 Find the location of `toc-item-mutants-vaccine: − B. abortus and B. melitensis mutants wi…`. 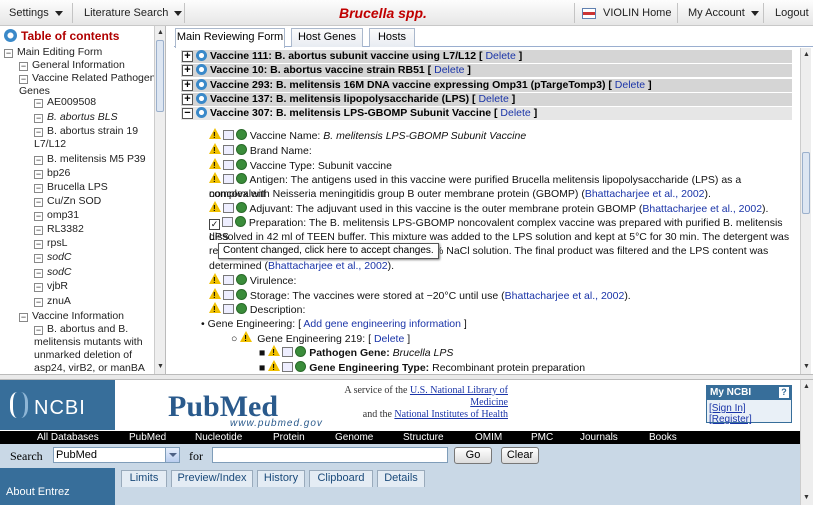

toc-item-mutants-vaccine: − B. abortus and B. melitensis mutants wi… is located at coordinates (93, 348).